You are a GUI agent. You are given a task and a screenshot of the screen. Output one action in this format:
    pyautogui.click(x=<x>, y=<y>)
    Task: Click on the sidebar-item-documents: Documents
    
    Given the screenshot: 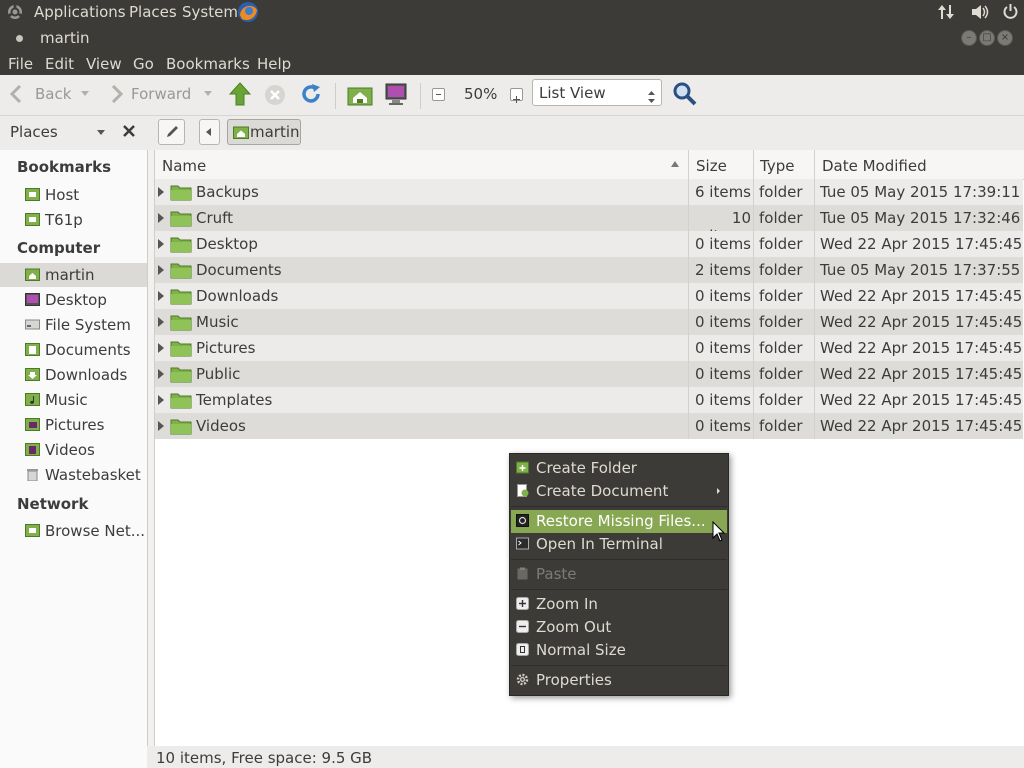 What is the action you would take?
    pyautogui.click(x=73, y=350)
    